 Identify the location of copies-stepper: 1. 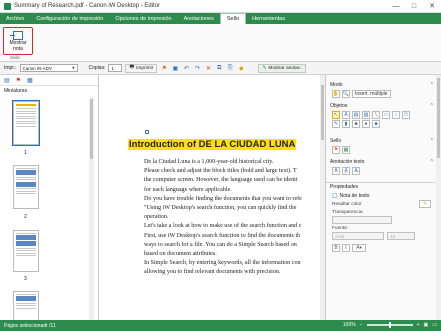
(115, 68).